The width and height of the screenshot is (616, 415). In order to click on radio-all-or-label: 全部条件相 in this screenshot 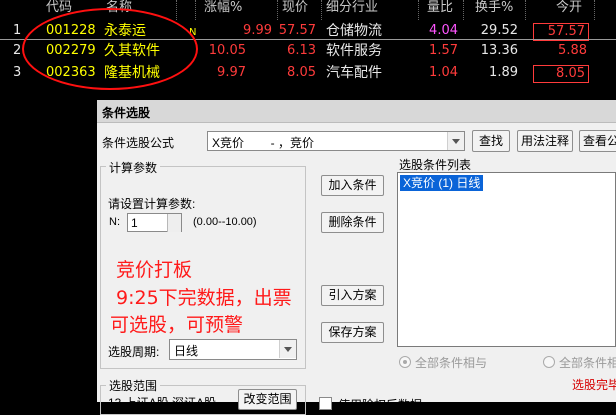, I will do `click(587, 363)`.